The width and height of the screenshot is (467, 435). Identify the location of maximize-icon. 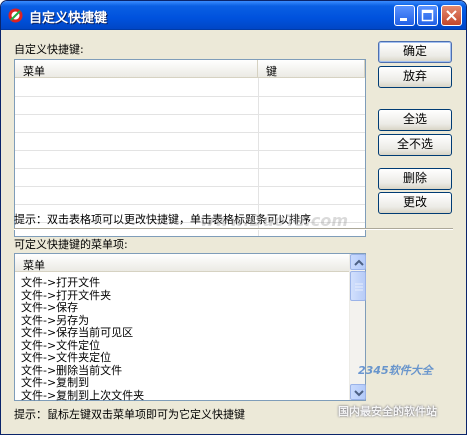
(427, 15).